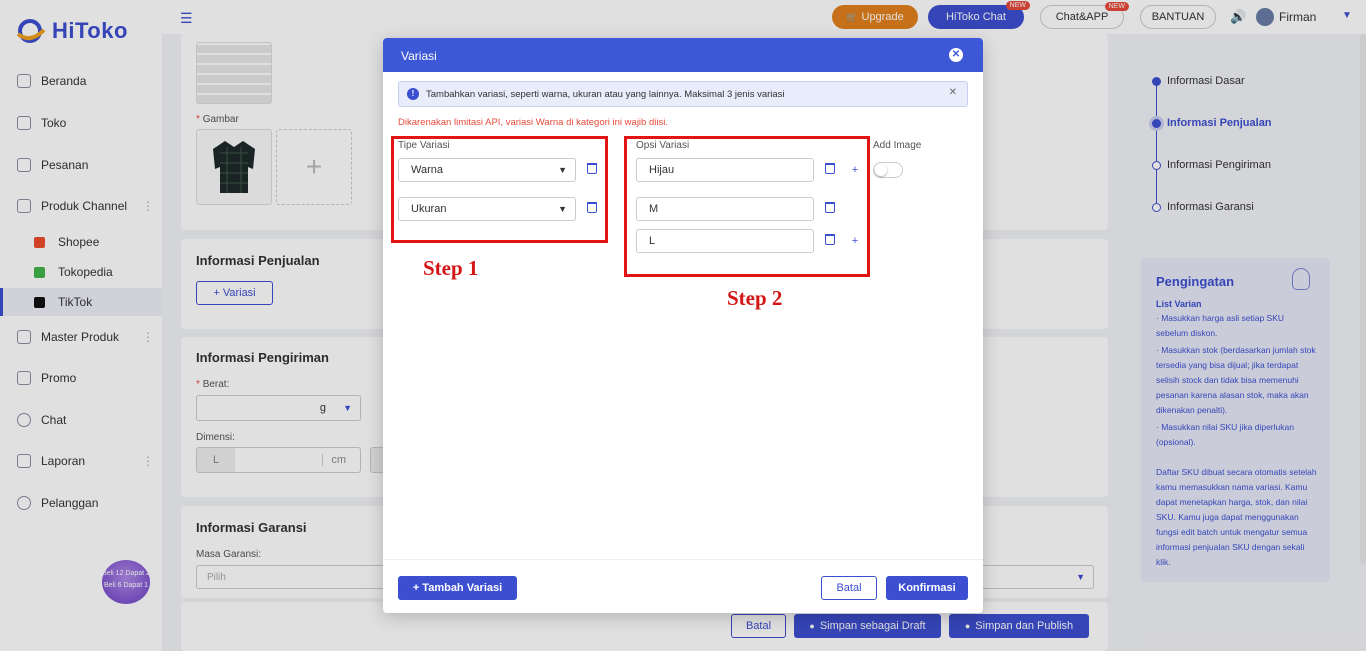 This screenshot has height=651, width=1366. Describe the element at coordinates (683, 55) in the screenshot. I see `modal-header: Variasi ✕` at that location.